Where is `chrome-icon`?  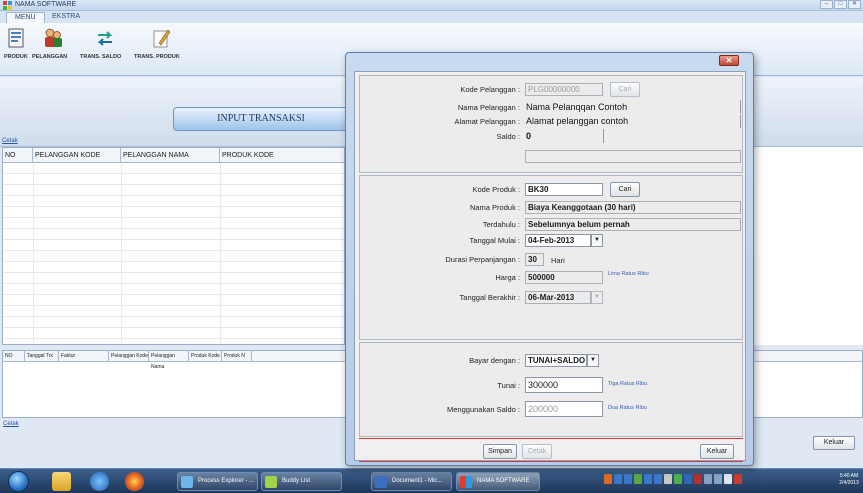 chrome-icon is located at coordinates (134, 481).